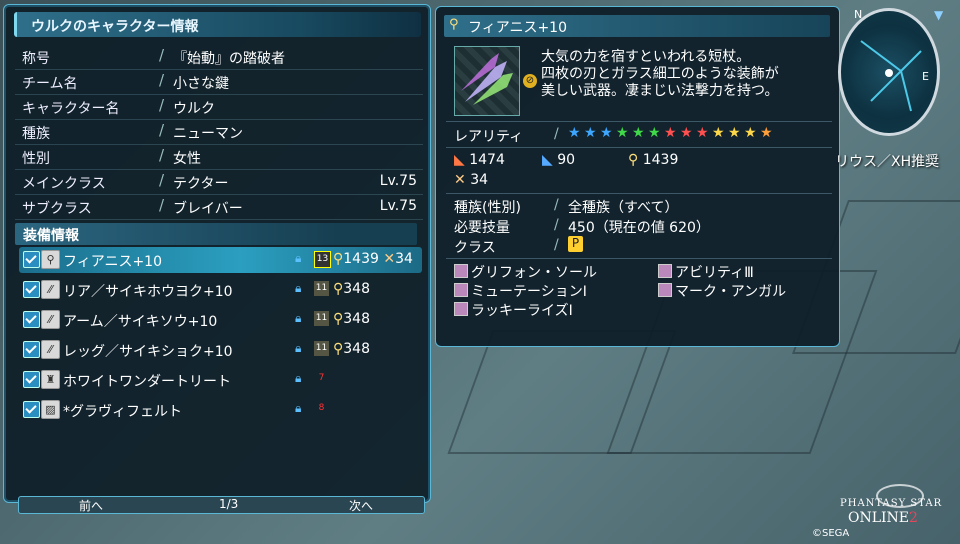  What do you see at coordinates (220, 410) in the screenshot?
I see `equipment-row-innerwear: ▨ *グラヴィフェルト 🔒︎ 8` at bounding box center [220, 410].